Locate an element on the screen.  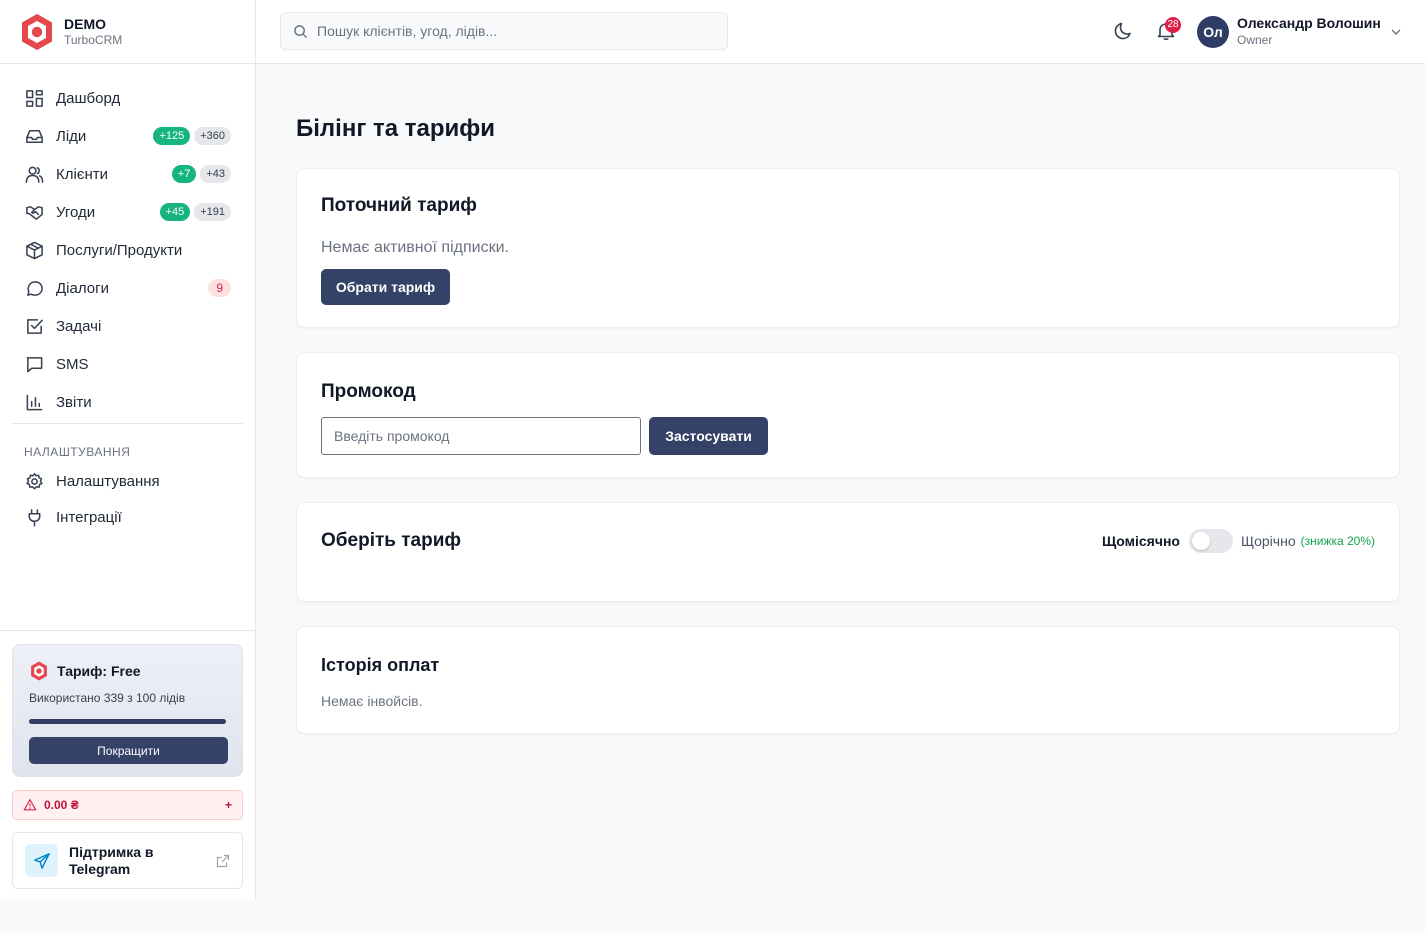
sidebar-item-label: SMS is located at coordinates (72, 364).